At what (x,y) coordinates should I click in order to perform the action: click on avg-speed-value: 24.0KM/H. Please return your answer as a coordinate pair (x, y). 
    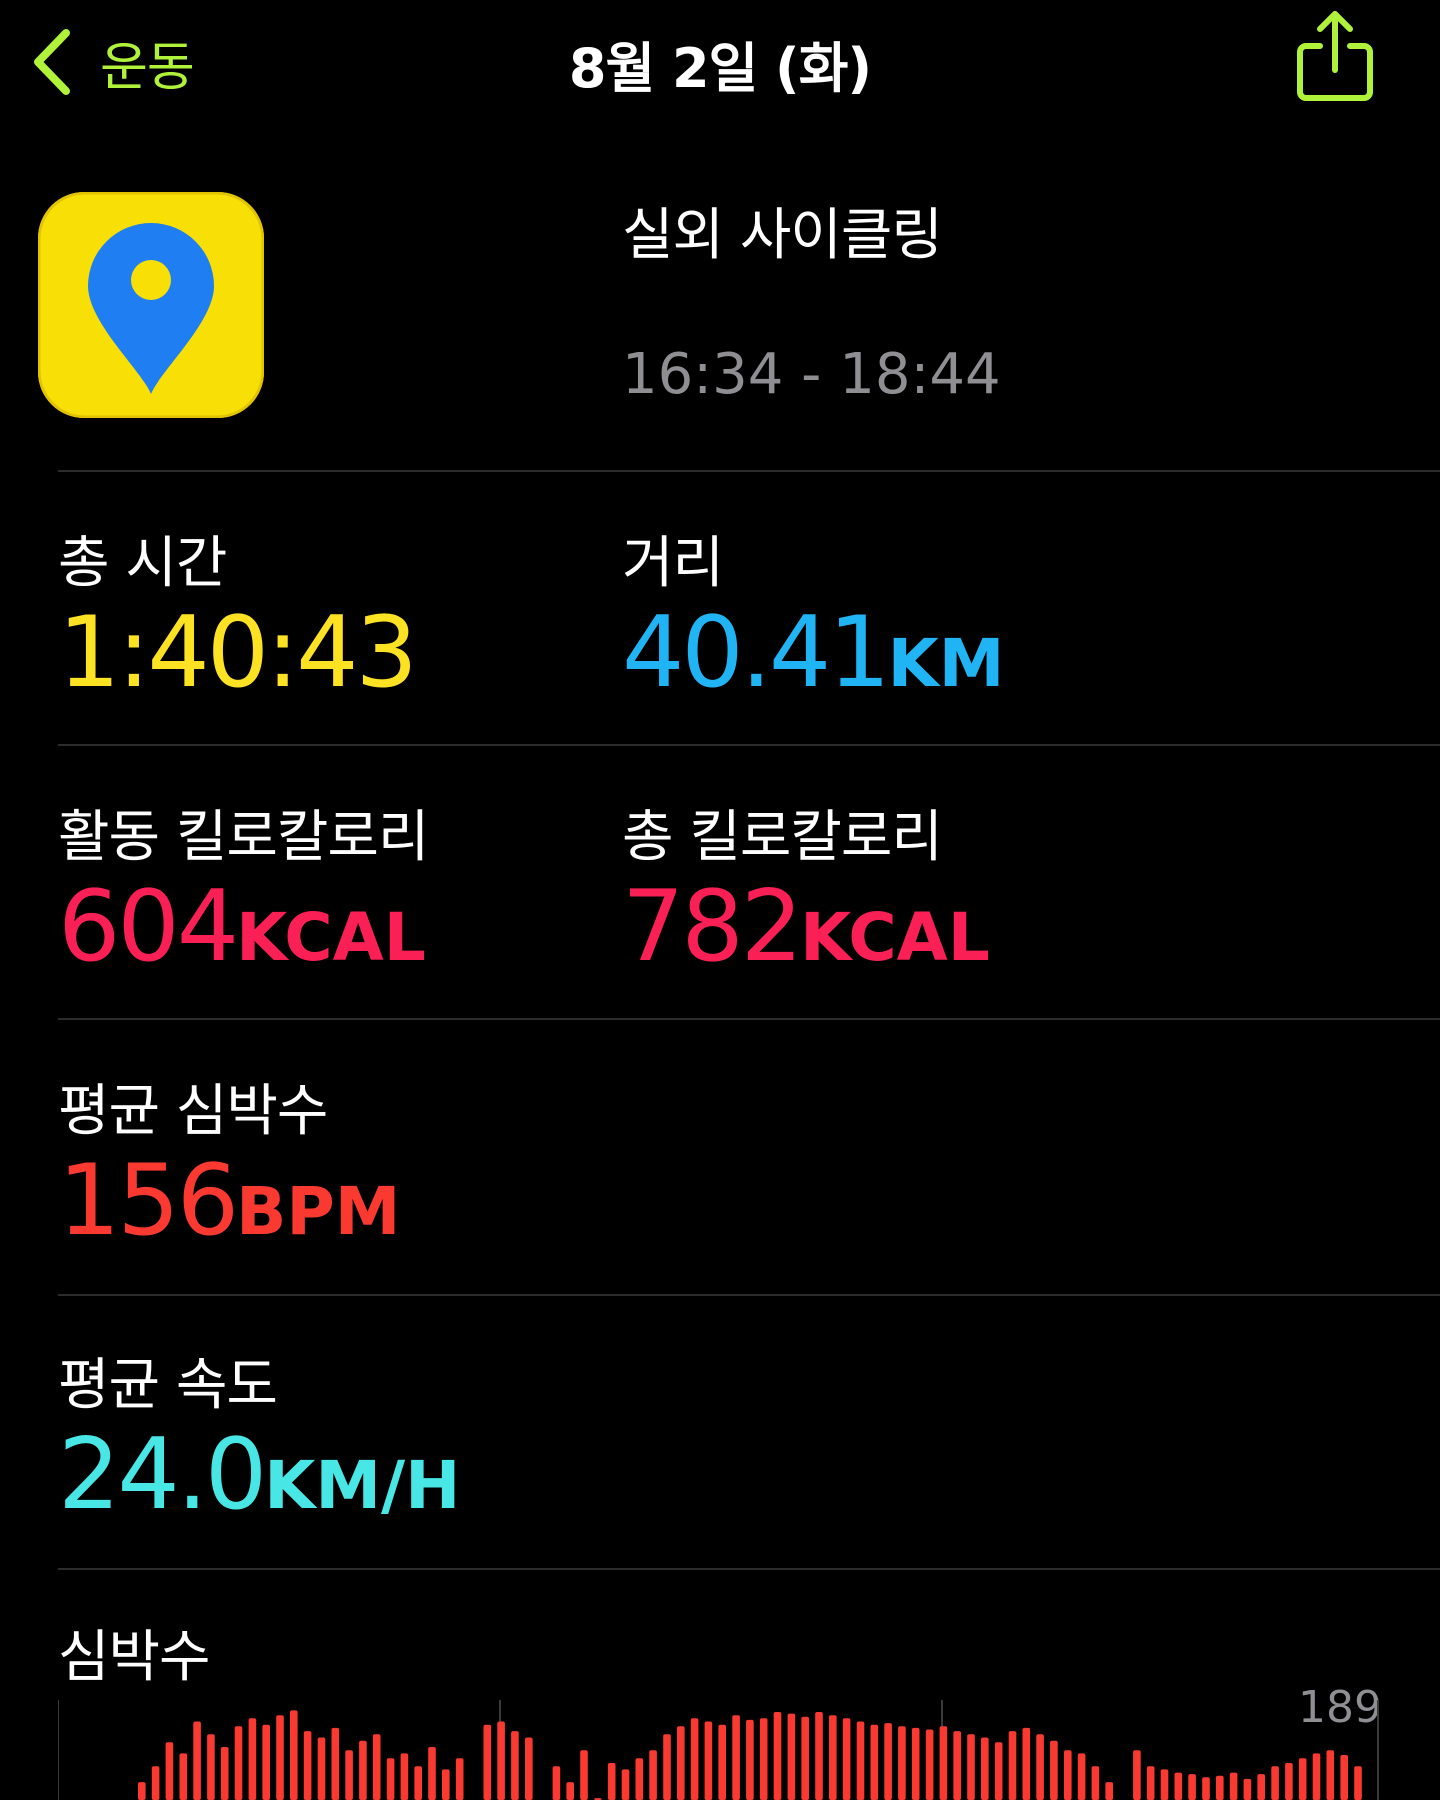
    Looking at the image, I should click on (259, 1475).